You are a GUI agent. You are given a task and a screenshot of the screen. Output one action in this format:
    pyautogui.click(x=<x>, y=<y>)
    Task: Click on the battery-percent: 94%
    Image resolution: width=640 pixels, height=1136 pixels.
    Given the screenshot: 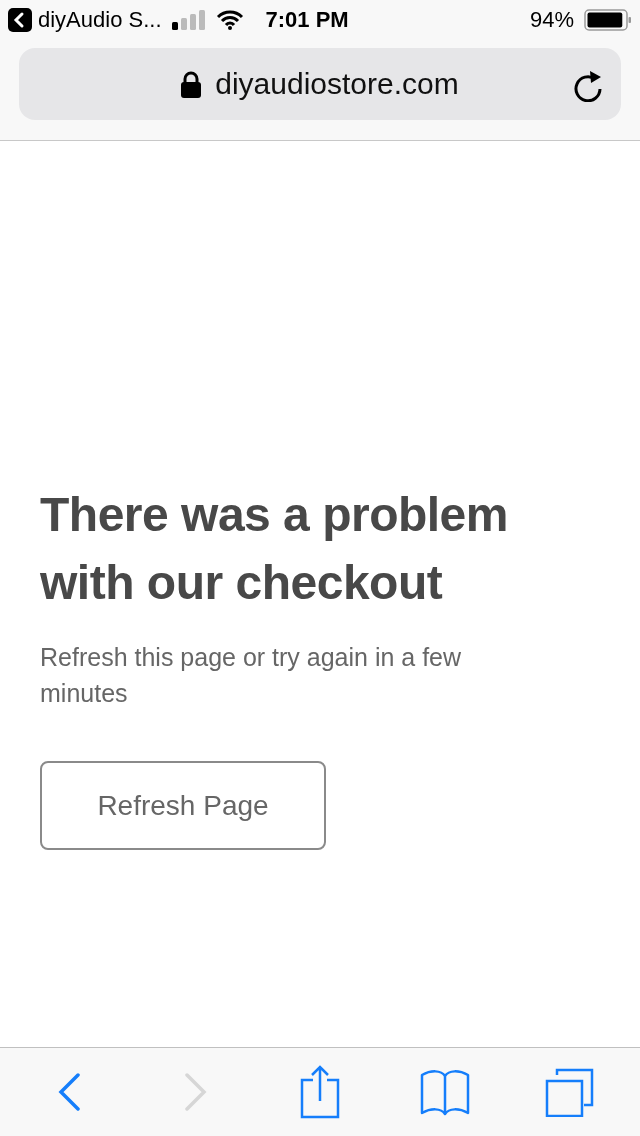 What is the action you would take?
    pyautogui.click(x=551, y=20)
    